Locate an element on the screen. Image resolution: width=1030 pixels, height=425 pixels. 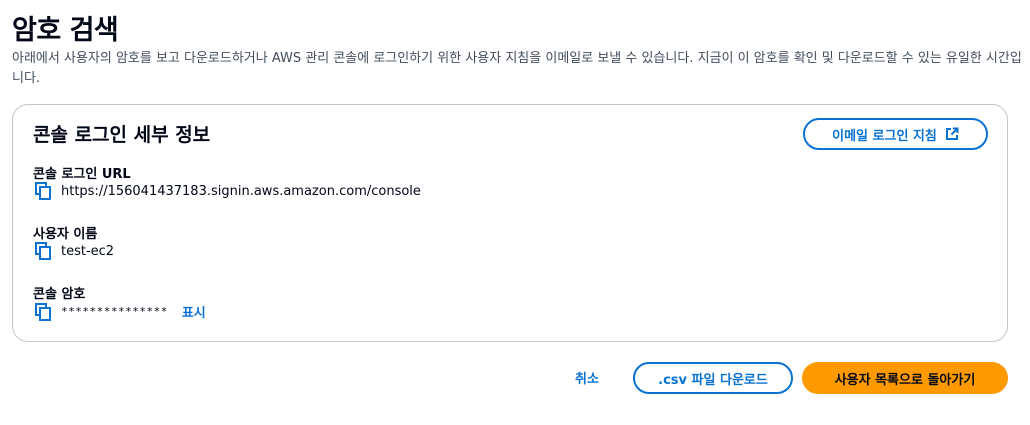
external-link-icon is located at coordinates (952, 134).